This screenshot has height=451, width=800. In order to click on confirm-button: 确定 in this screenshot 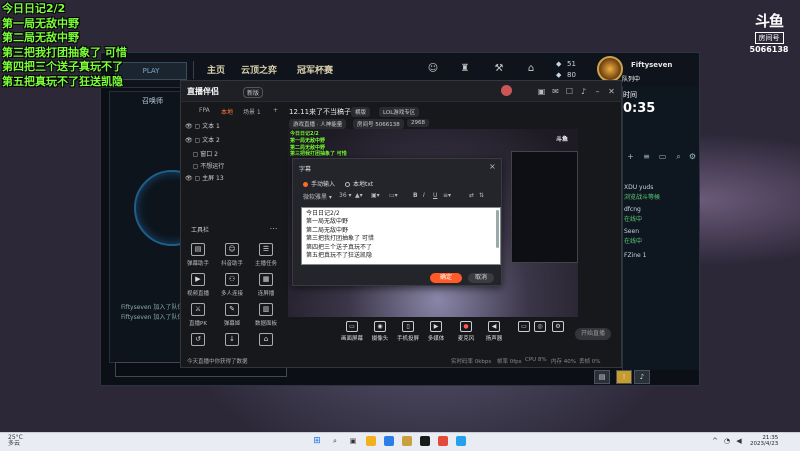, I will do `click(446, 278)`.